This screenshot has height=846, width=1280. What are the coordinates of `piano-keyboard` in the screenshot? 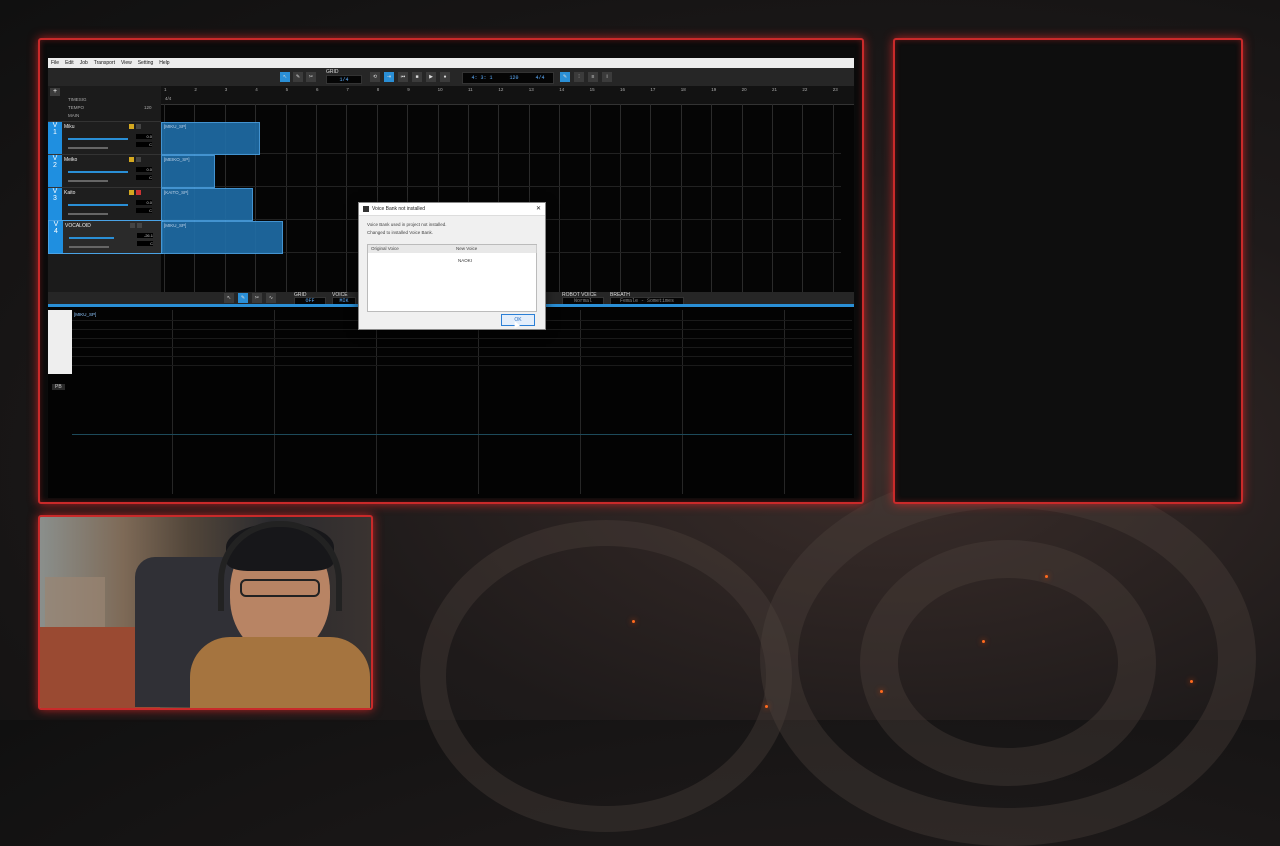 It's located at (60, 342).